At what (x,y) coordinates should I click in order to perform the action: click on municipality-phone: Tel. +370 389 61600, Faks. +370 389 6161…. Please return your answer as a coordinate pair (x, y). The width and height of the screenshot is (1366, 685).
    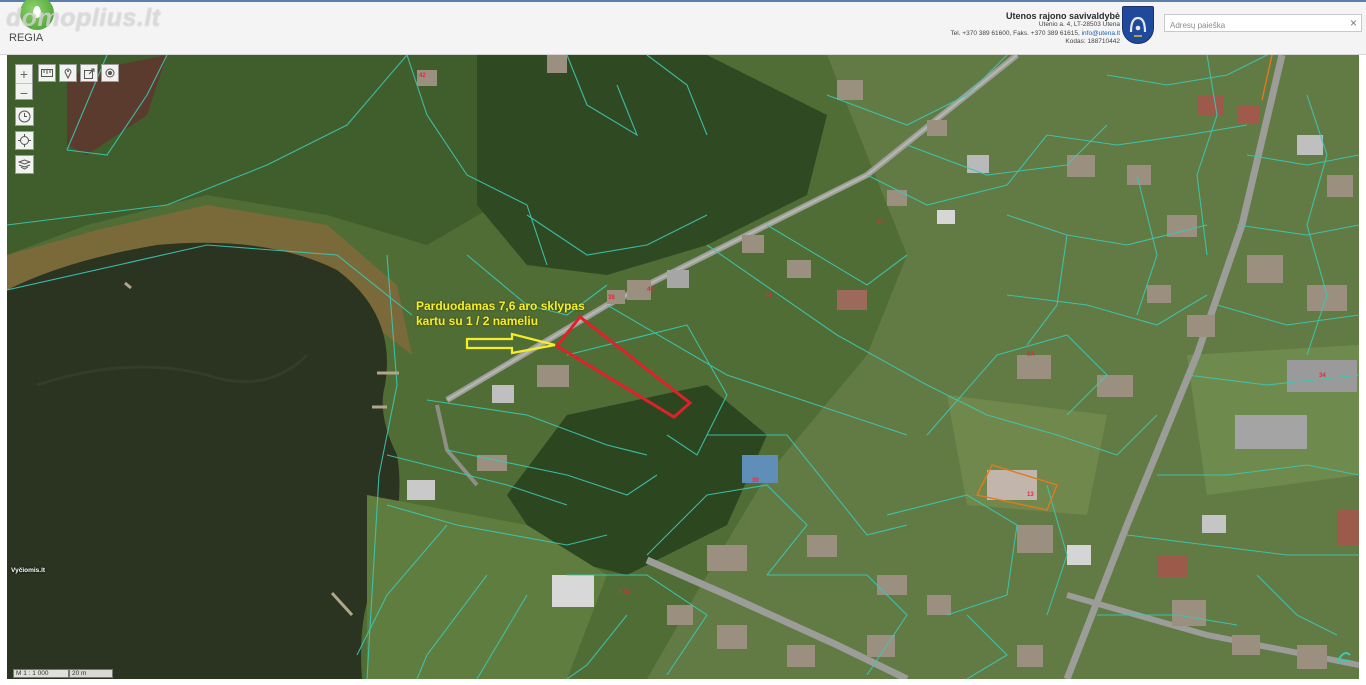
    Looking at the image, I should click on (1015, 33).